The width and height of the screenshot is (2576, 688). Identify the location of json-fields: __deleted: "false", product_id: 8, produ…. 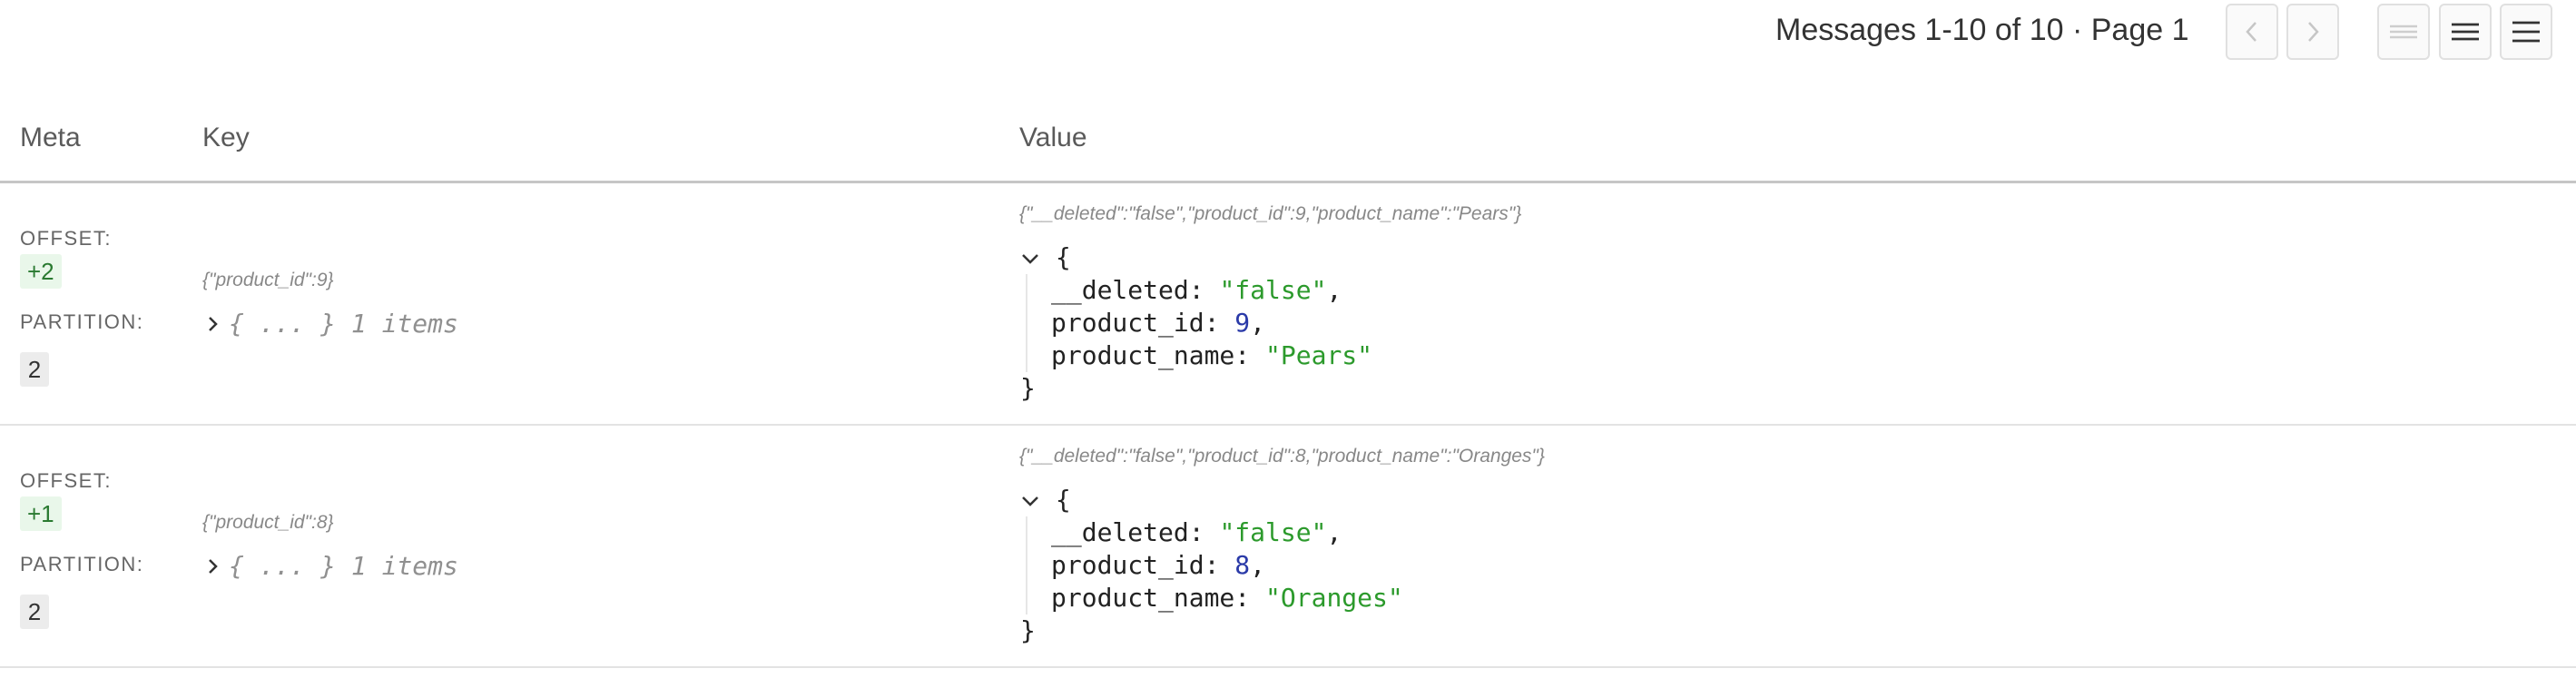
(1214, 565).